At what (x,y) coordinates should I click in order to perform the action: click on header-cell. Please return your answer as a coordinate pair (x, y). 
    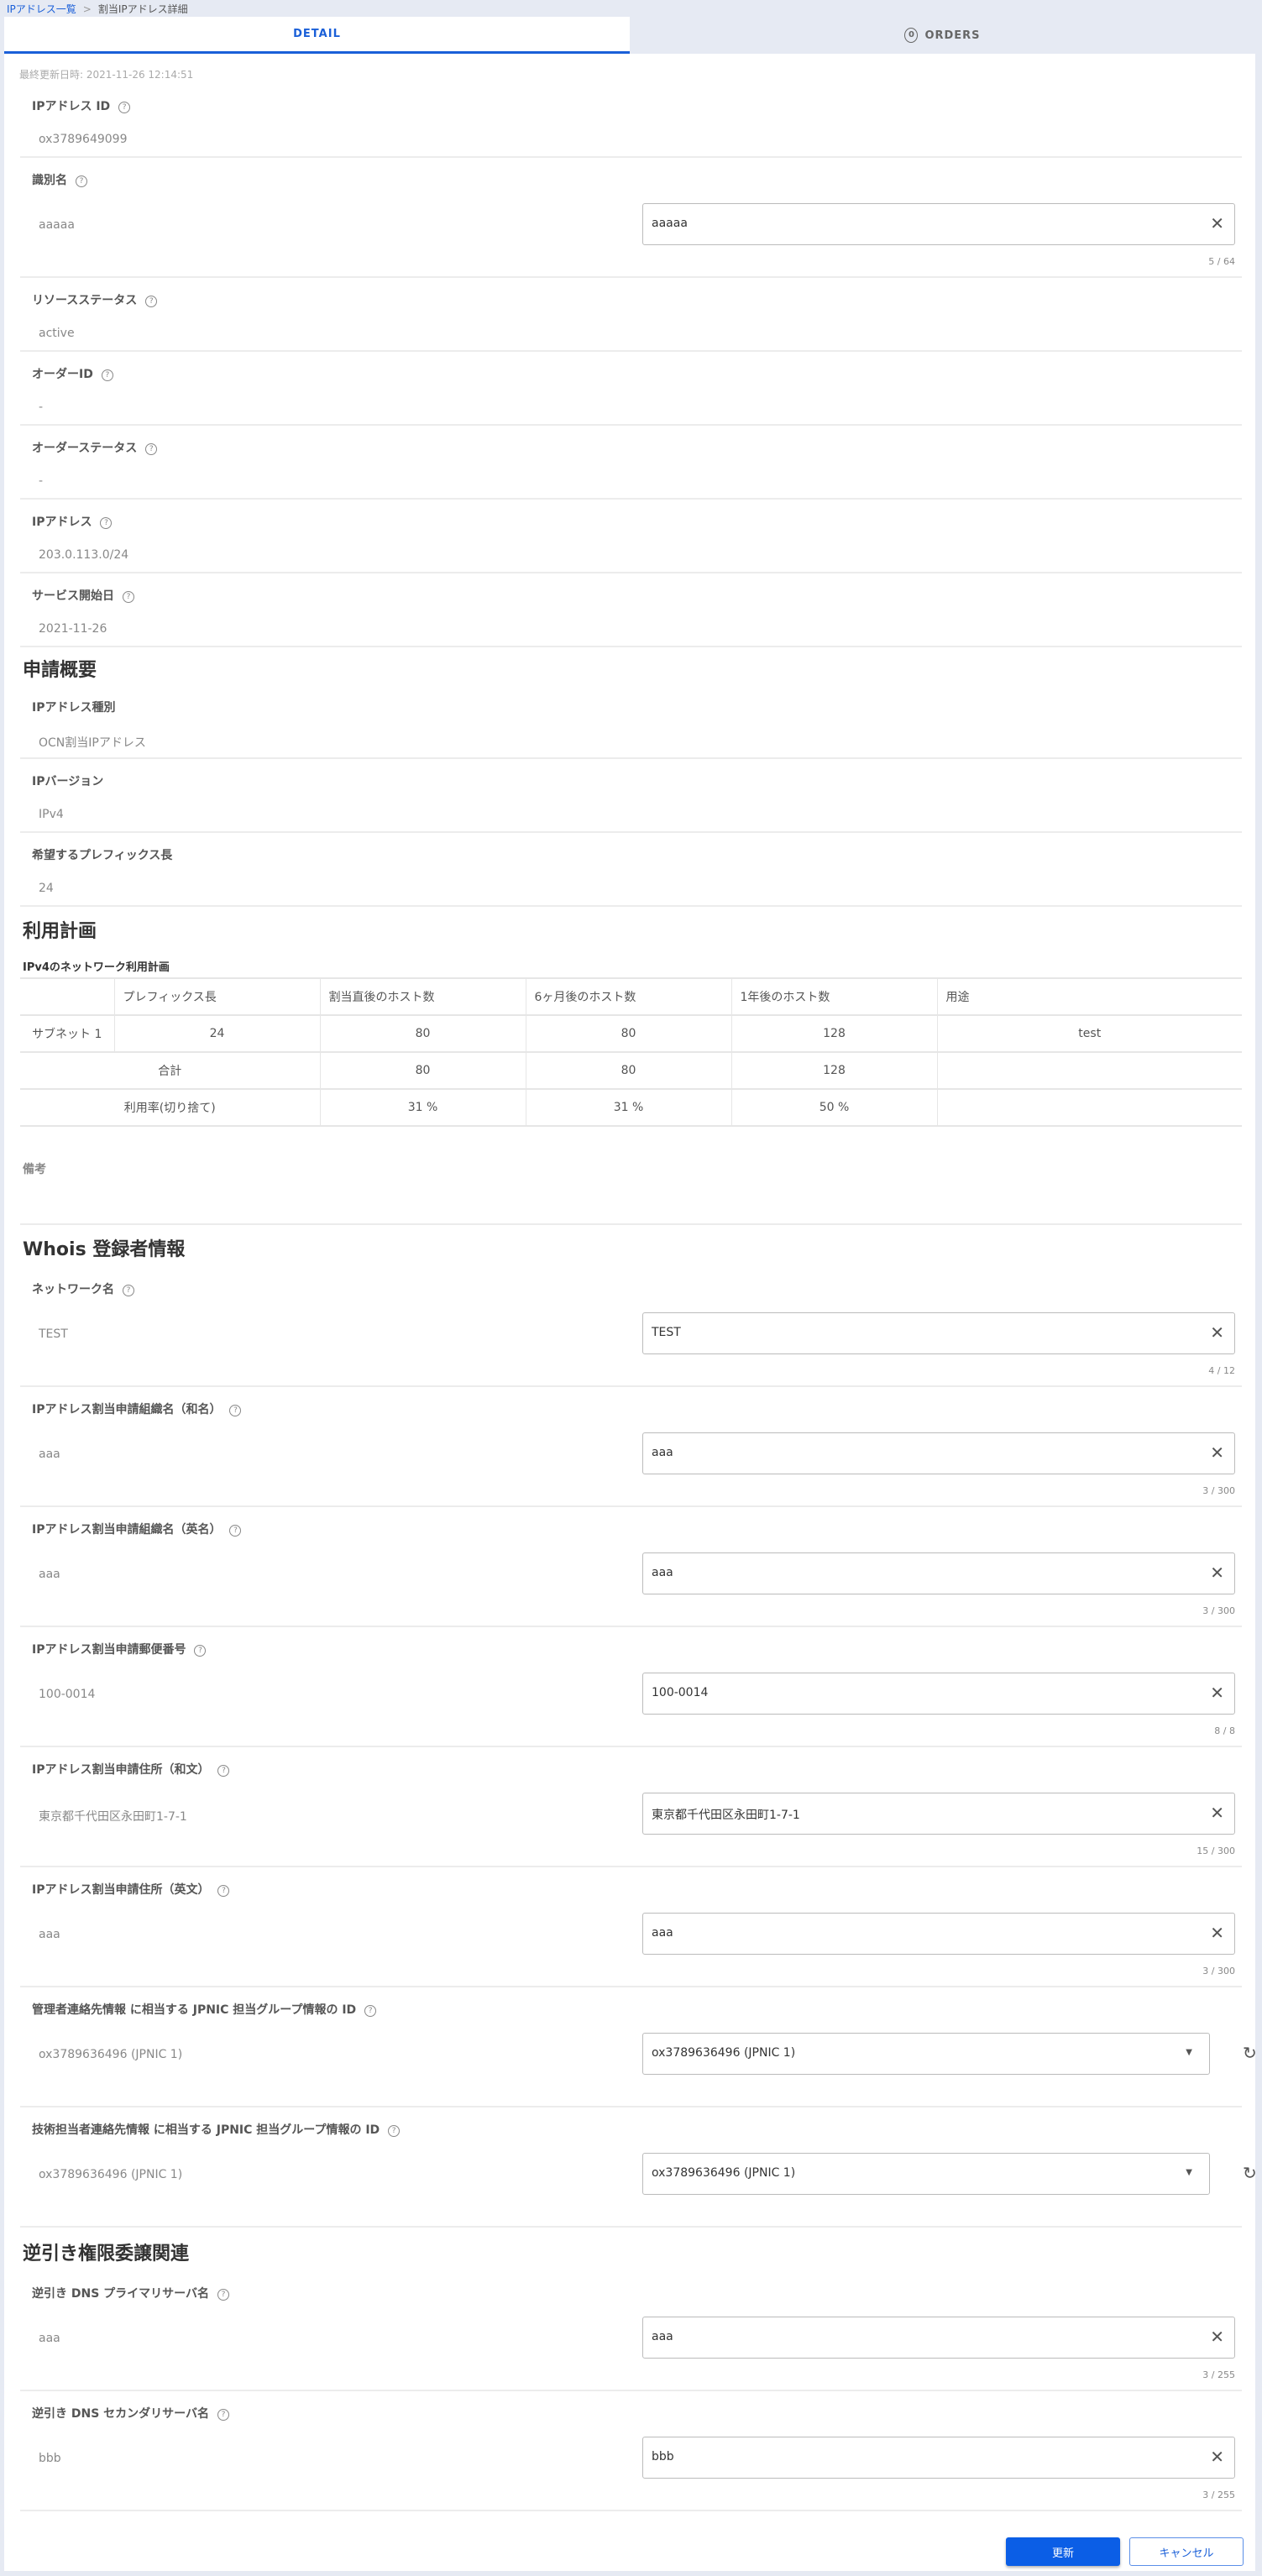
    Looking at the image, I should click on (67, 997).